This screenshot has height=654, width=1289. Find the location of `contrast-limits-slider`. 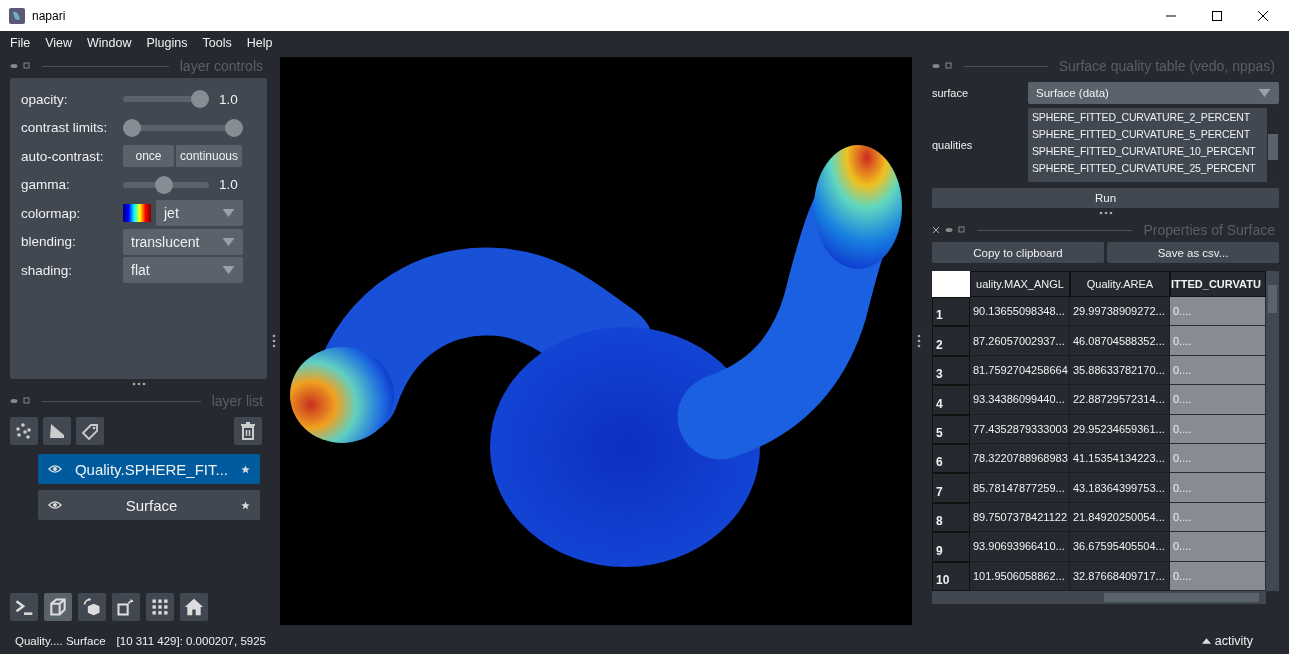

contrast-limits-slider is located at coordinates (183, 127).